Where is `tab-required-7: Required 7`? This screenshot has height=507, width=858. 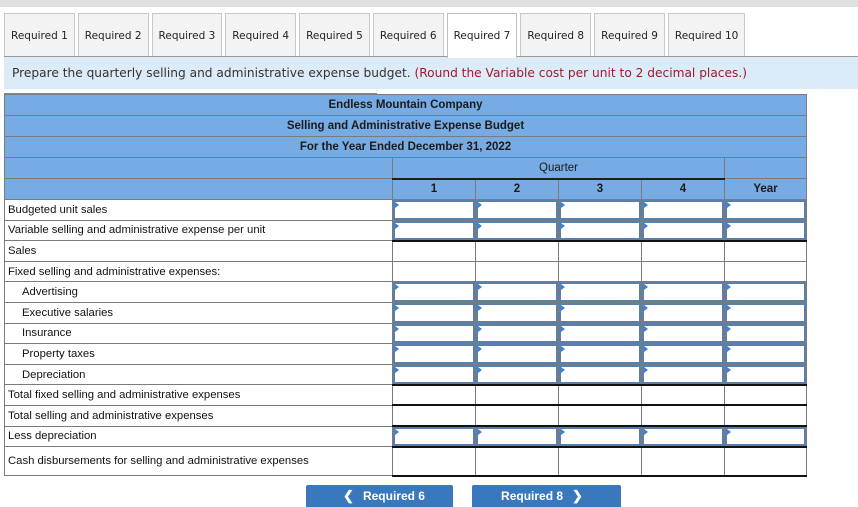 tab-required-7: Required 7 is located at coordinates (482, 35).